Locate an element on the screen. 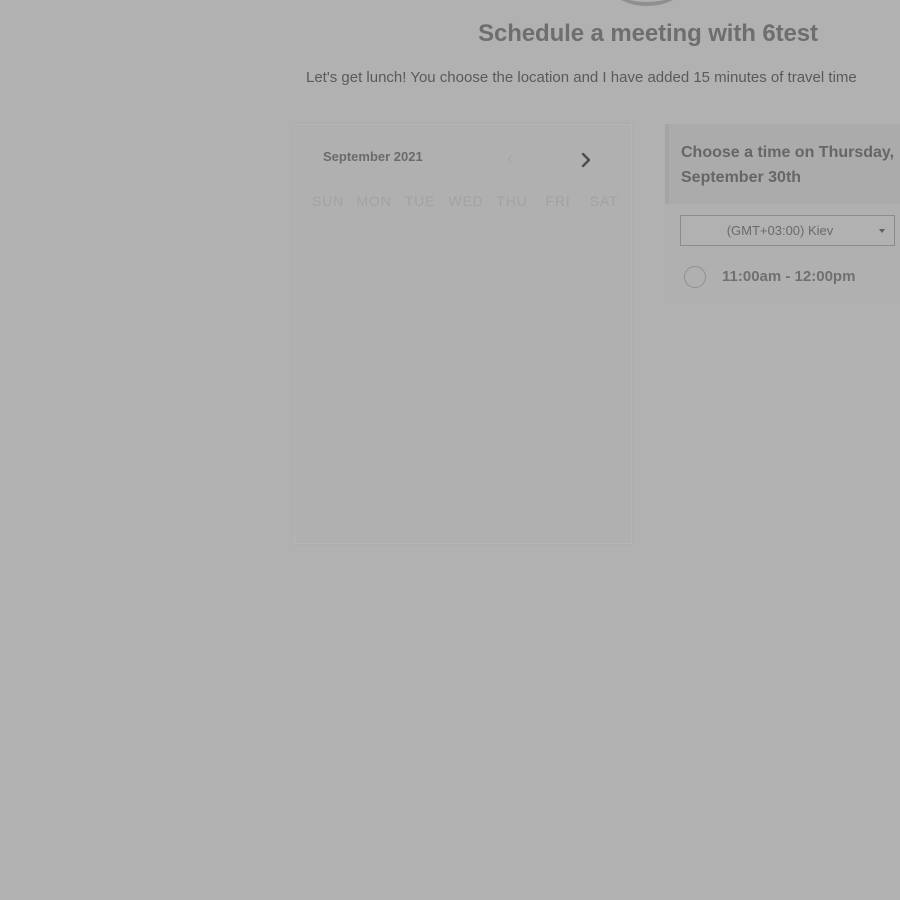 Image resolution: width=900 pixels, height=900 pixels. previous-month-button: ‹ is located at coordinates (510, 158).